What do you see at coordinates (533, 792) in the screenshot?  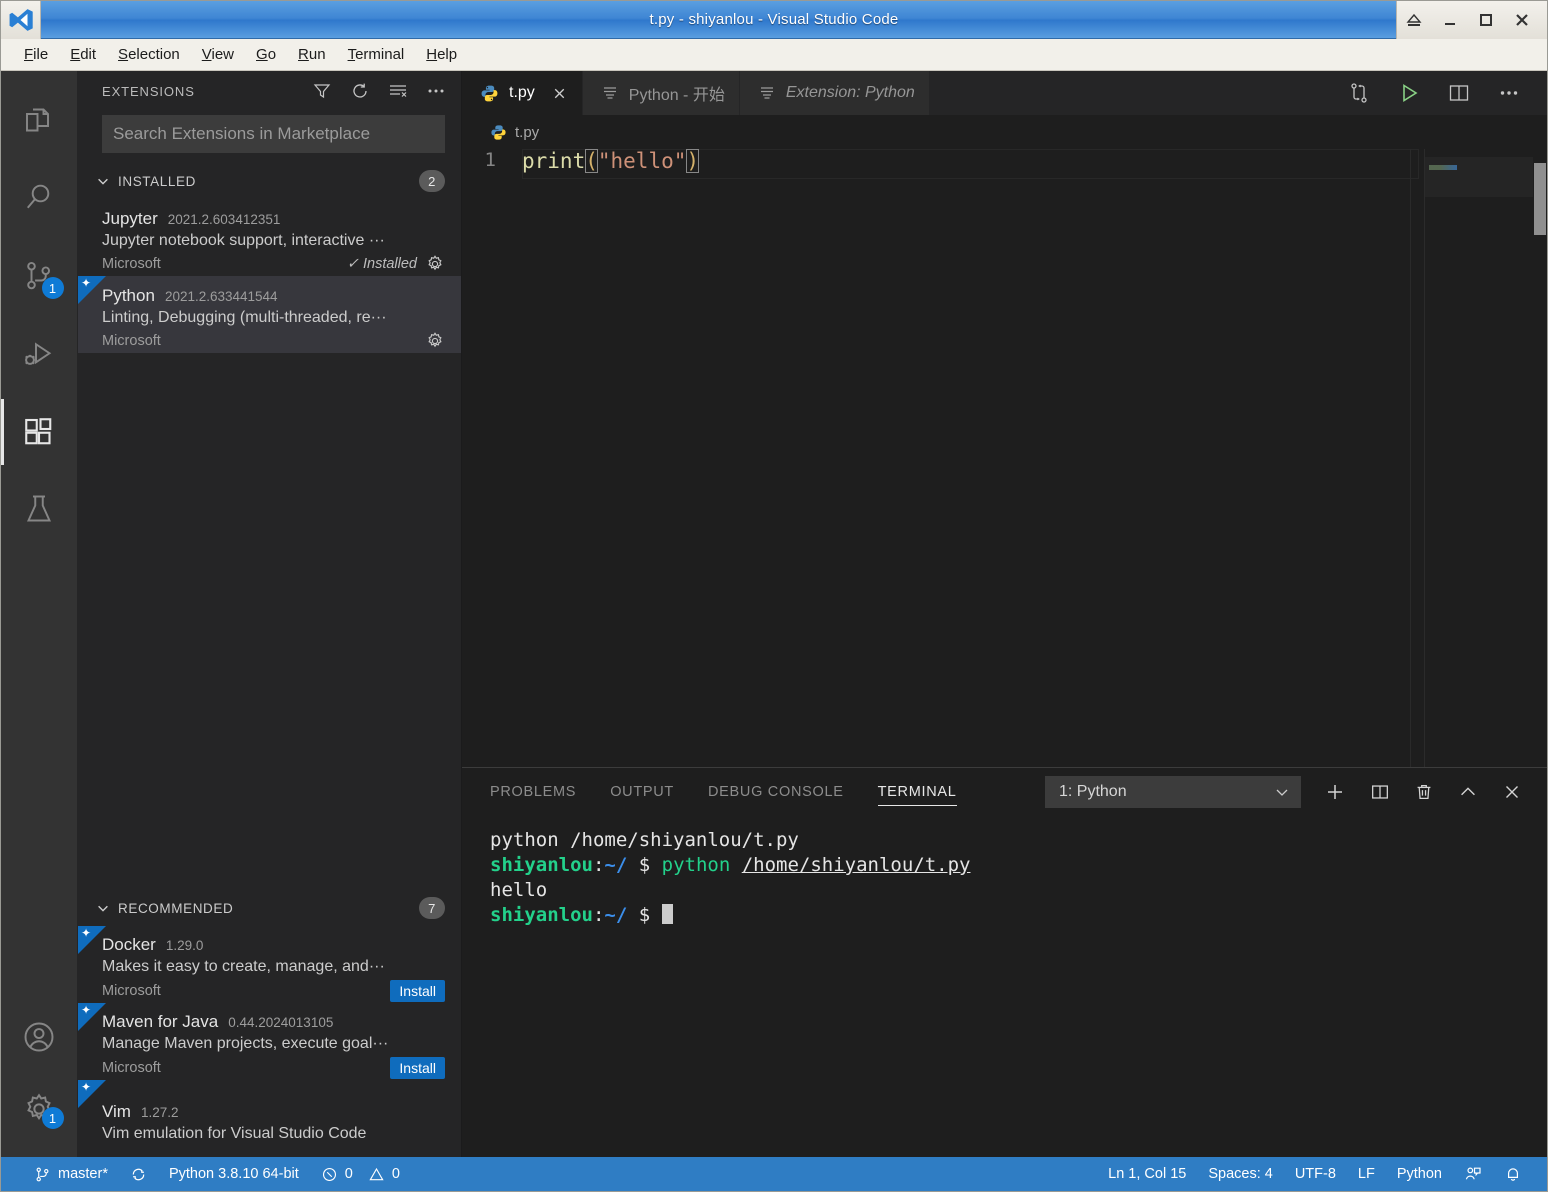 I see `tab-problems: PROBLEMS` at bounding box center [533, 792].